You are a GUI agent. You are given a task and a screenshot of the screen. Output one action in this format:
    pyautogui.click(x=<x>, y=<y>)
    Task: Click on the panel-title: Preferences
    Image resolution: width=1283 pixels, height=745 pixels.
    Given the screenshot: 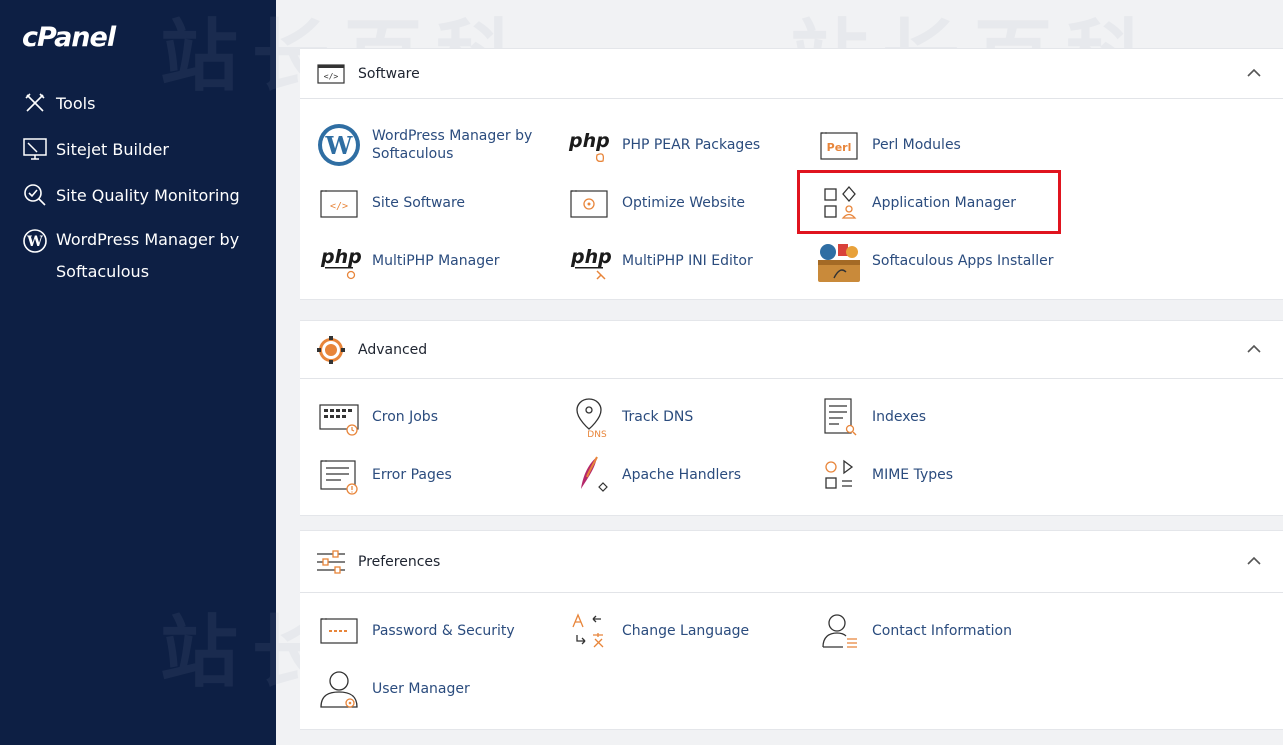 What is the action you would take?
    pyautogui.click(x=399, y=561)
    